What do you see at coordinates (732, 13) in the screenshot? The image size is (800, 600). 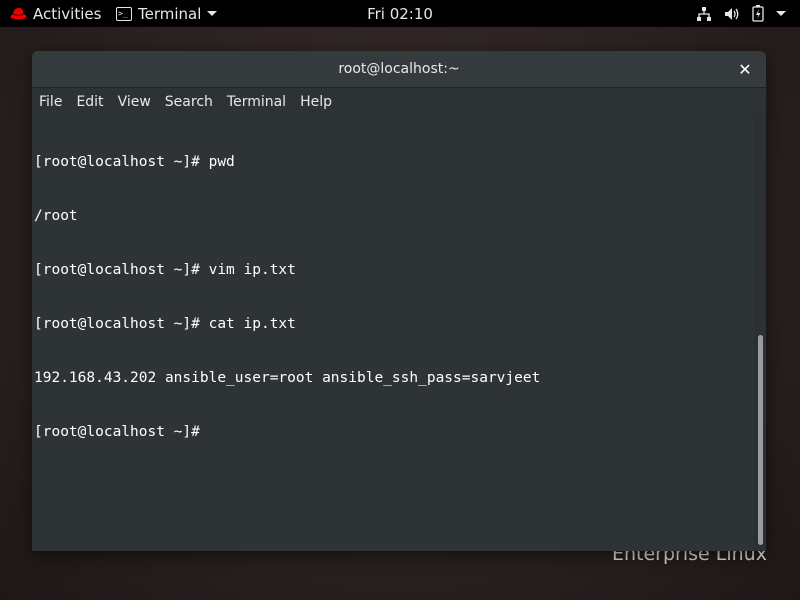 I see `volume-icon` at bounding box center [732, 13].